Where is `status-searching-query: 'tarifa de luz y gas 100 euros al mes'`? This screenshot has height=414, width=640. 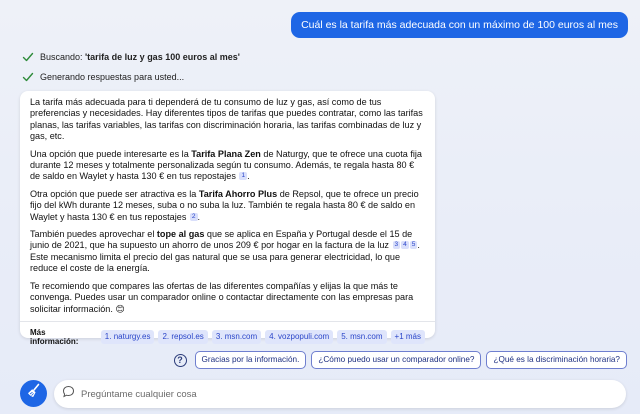
status-searching-query: 'tarifa de luz y gas 100 euros al mes' is located at coordinates (162, 57).